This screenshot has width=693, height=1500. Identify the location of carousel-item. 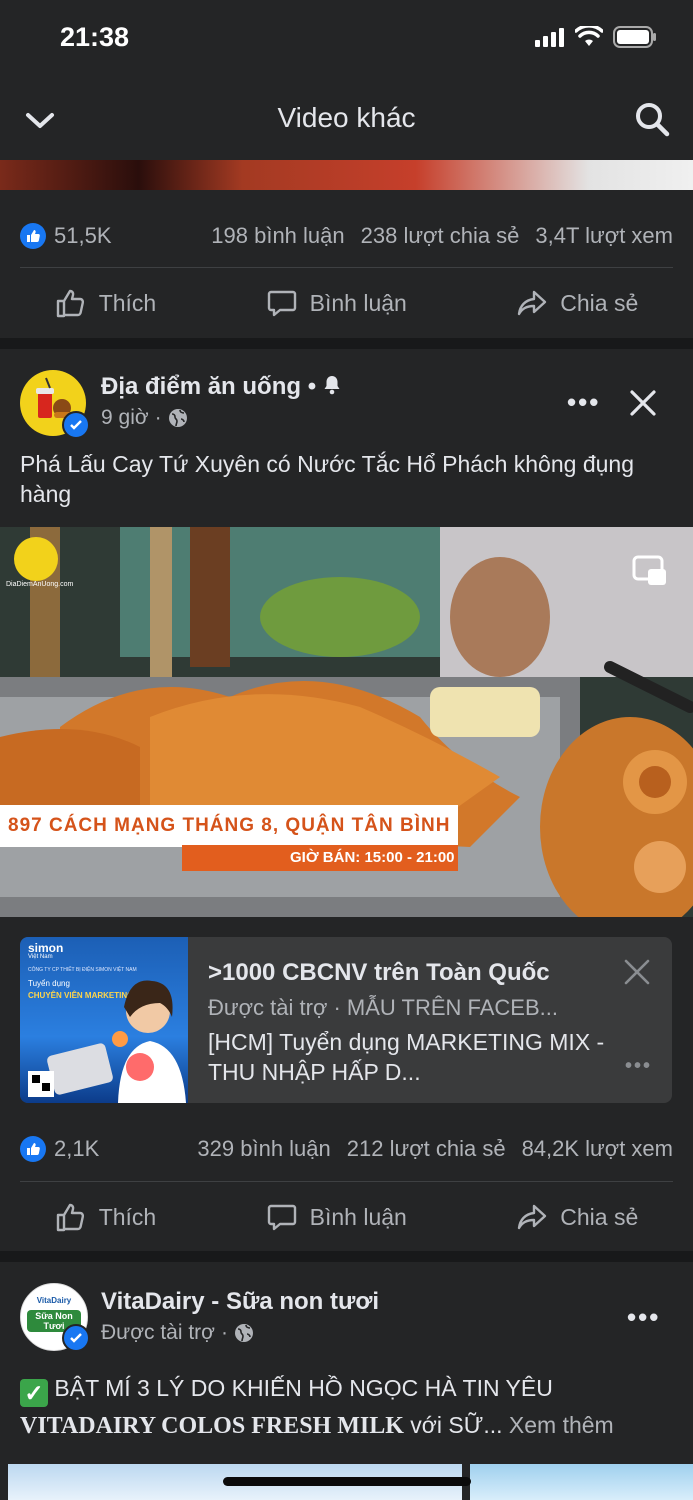
(581, 1482).